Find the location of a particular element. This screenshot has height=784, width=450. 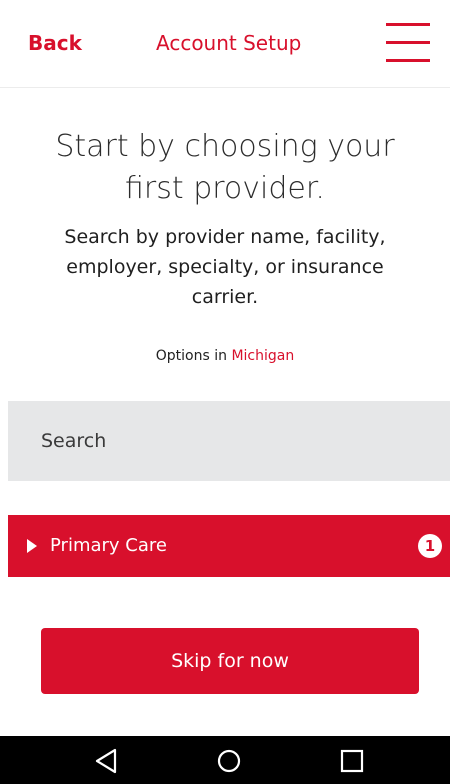

back-button: Back is located at coordinates (55, 43).